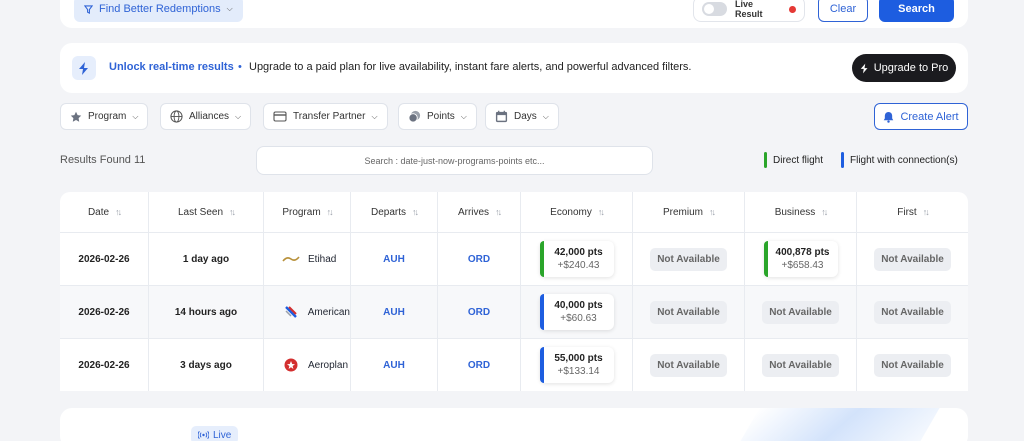 Image resolution: width=1024 pixels, height=441 pixels. Describe the element at coordinates (291, 365) in the screenshot. I see `aeroplan-logo-icon` at that location.